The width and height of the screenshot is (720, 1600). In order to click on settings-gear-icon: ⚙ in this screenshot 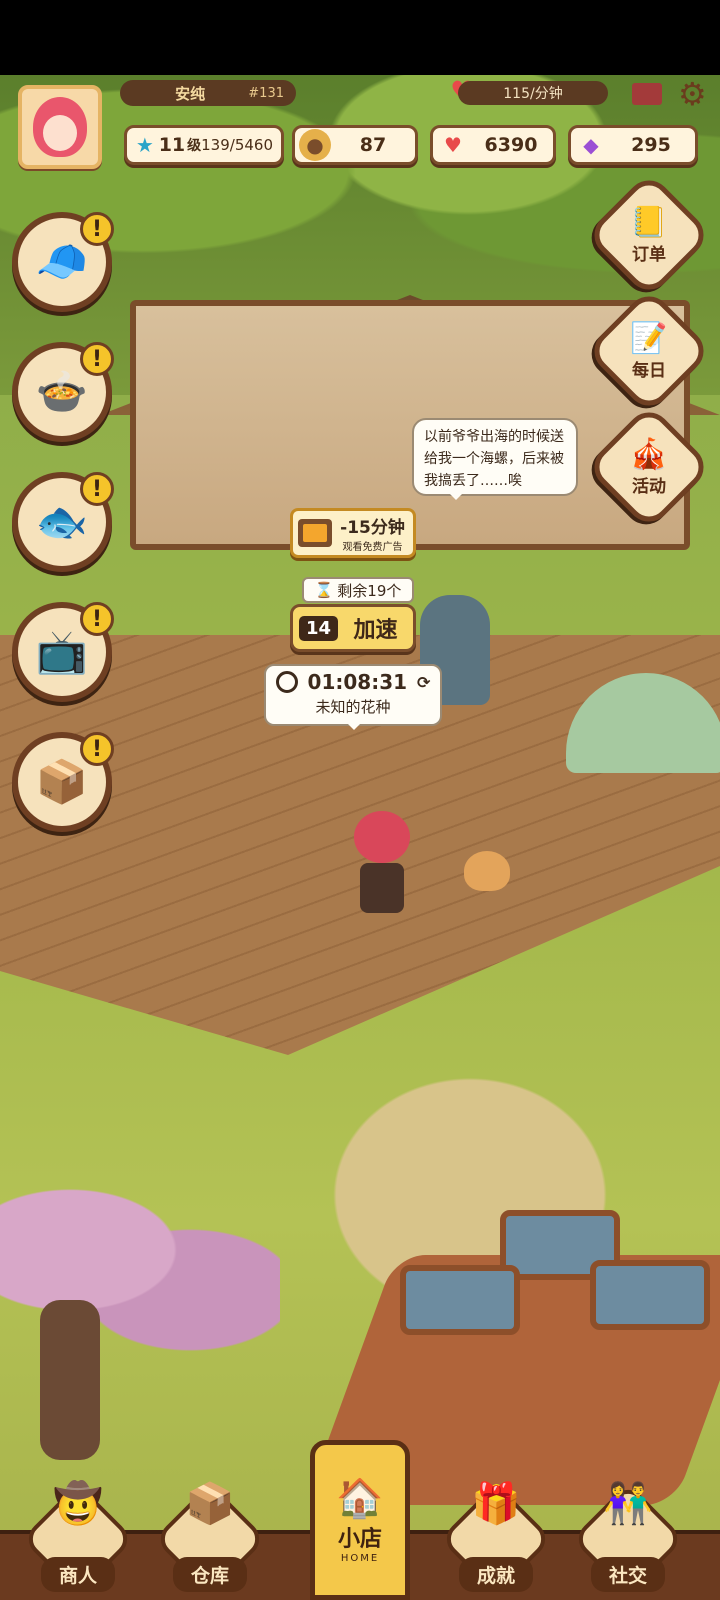, I will do `click(695, 94)`.